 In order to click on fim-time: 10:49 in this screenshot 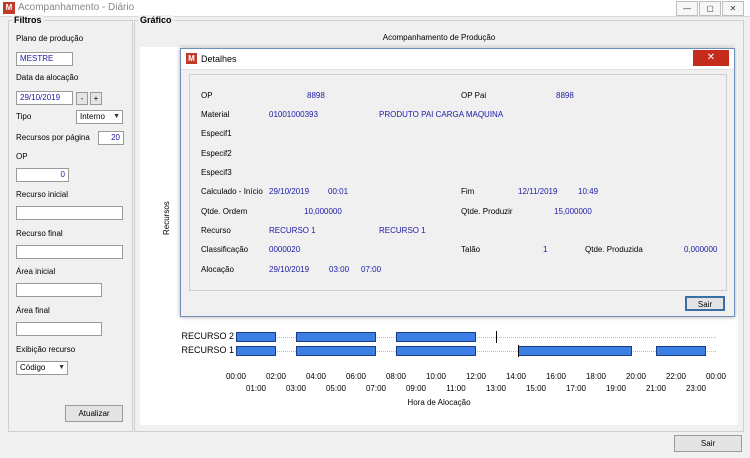, I will do `click(588, 191)`.